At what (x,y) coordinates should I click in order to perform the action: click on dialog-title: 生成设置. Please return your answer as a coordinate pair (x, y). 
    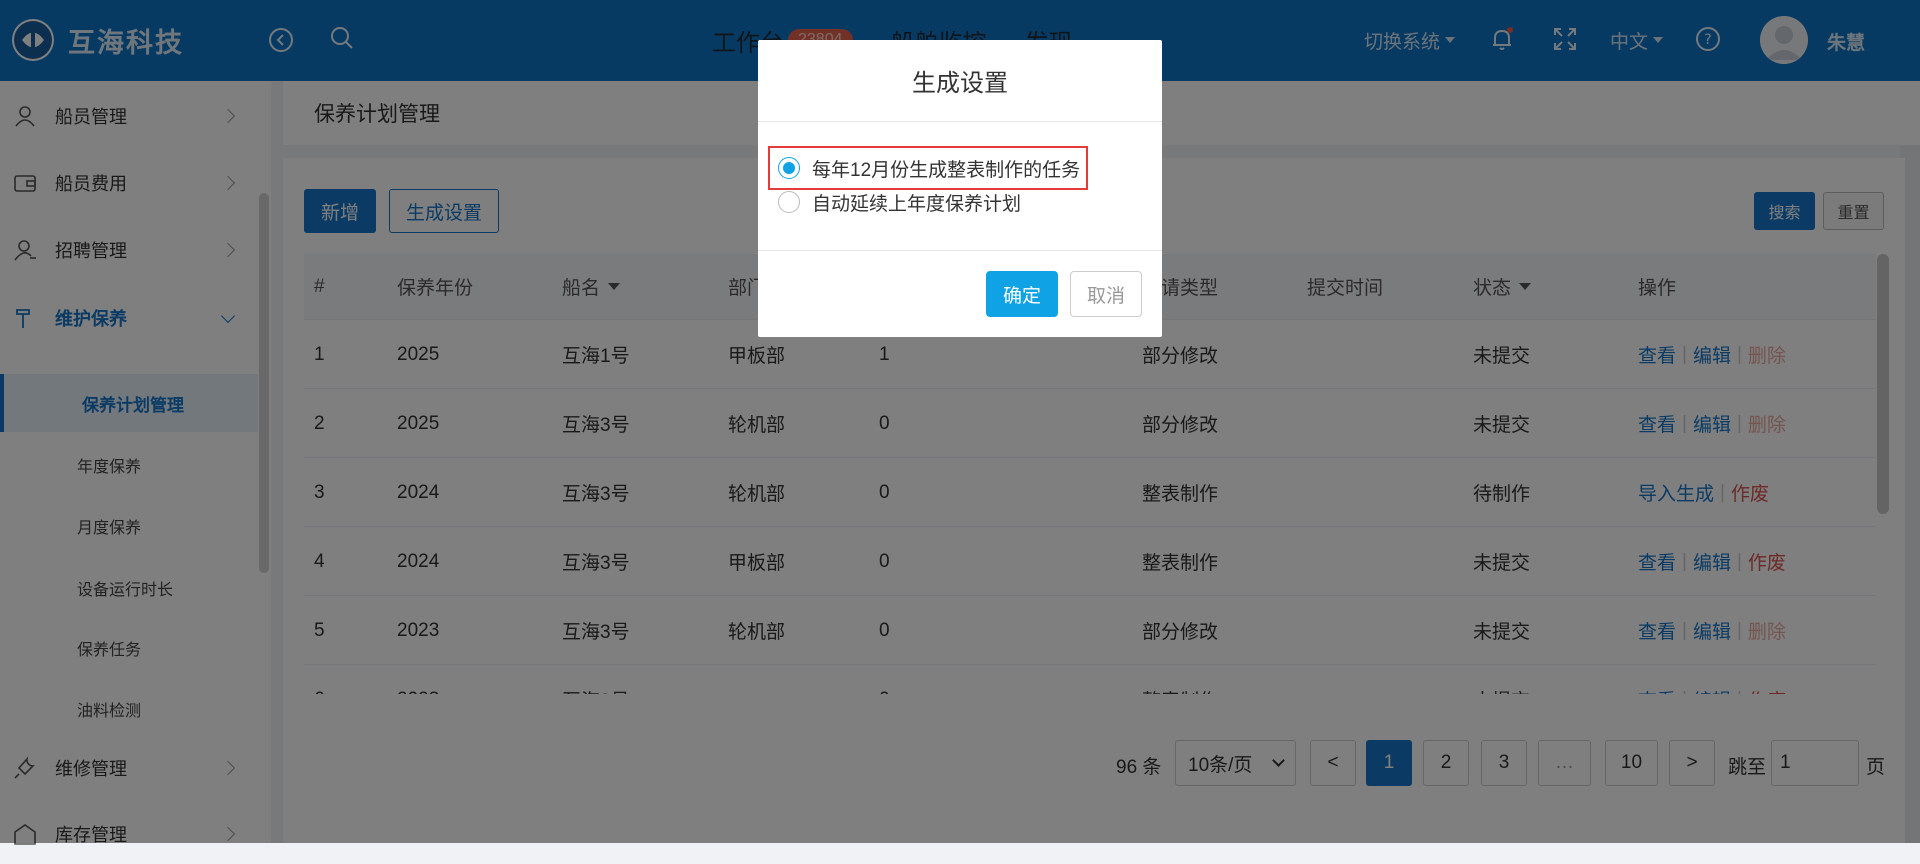
    Looking at the image, I should click on (960, 81).